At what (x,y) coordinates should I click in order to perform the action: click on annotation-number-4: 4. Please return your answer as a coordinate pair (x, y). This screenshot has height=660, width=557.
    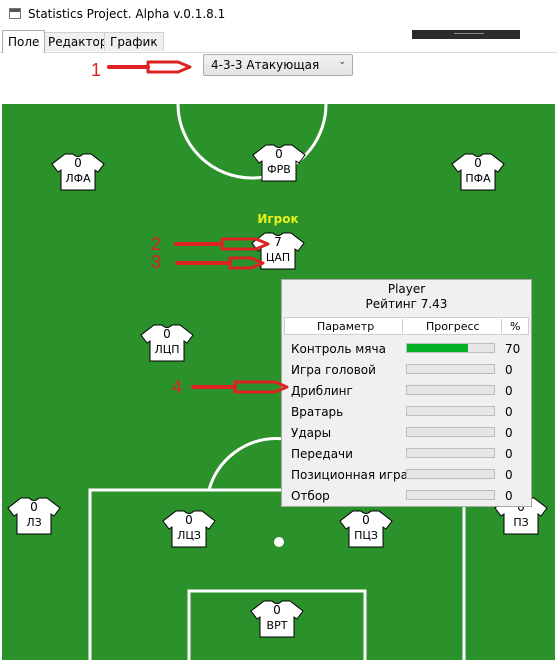
    Looking at the image, I should click on (177, 387).